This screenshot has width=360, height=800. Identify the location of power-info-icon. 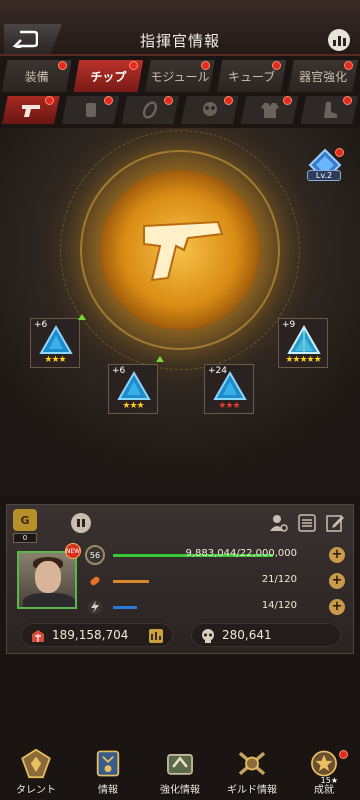
(156, 636).